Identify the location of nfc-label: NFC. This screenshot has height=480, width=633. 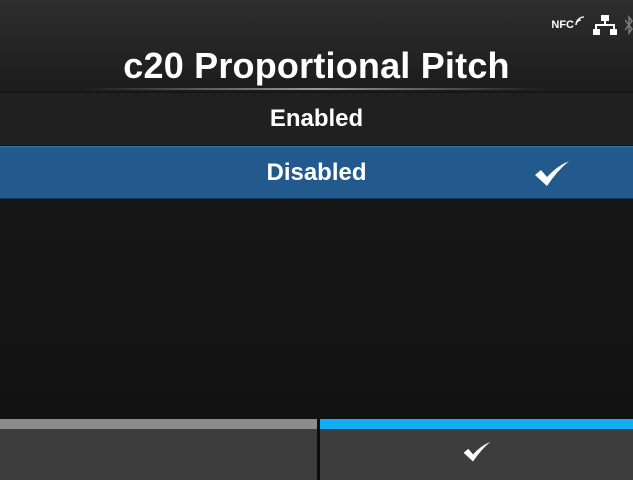
(562, 25).